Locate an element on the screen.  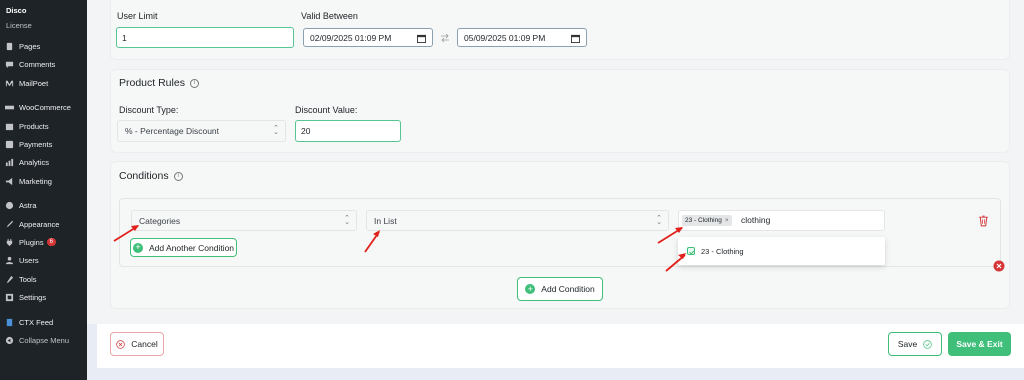
add-another-condition-button: + Add Another Condition is located at coordinates (183, 247).